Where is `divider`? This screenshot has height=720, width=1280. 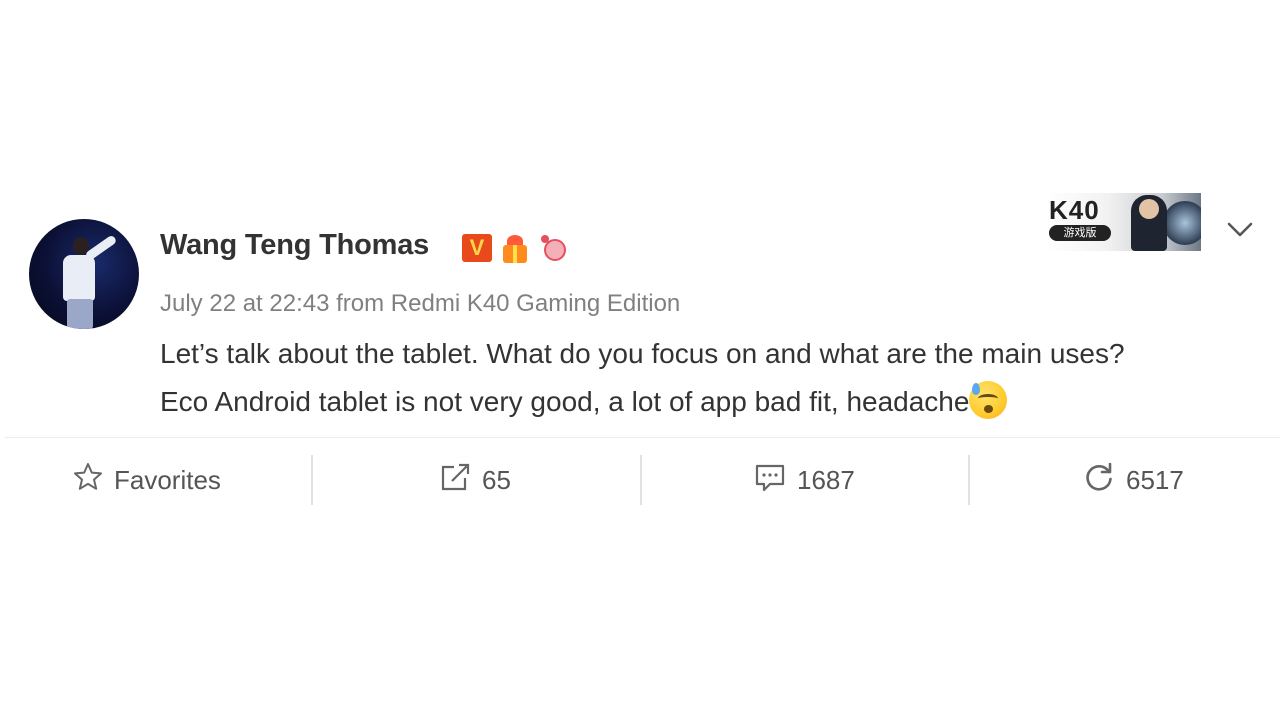
divider is located at coordinates (642, 437).